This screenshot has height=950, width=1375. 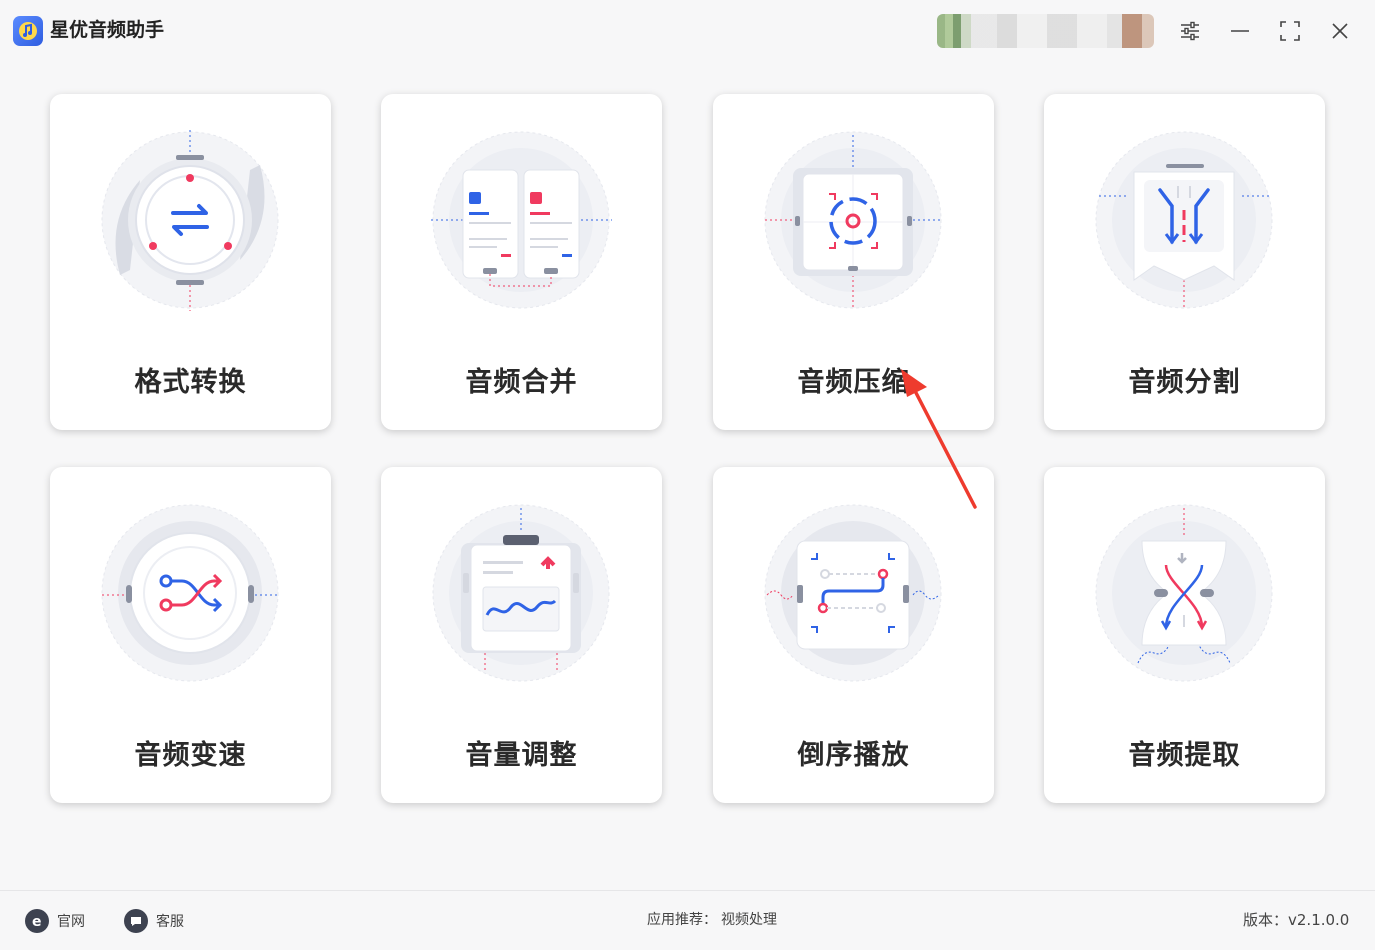 I want to click on card-audio-speed: 音频变速, so click(x=190, y=635).